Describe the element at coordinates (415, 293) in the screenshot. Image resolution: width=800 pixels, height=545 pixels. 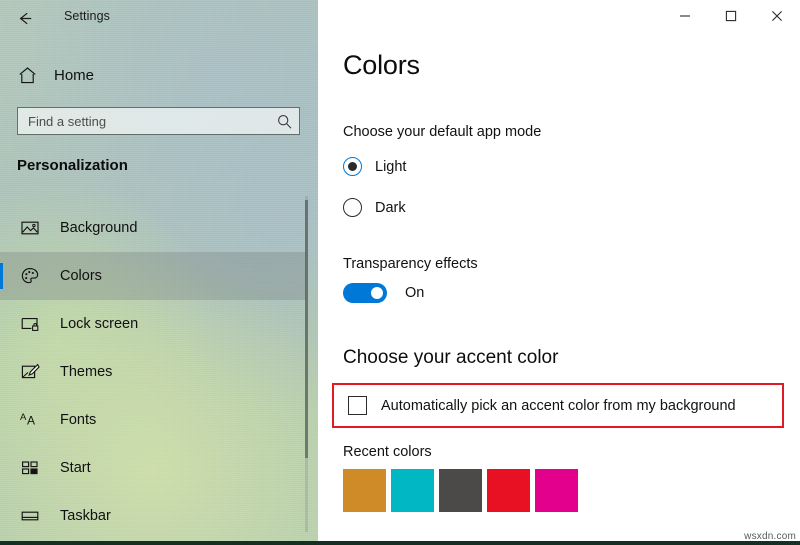
I see `transparency-state-label: On` at that location.